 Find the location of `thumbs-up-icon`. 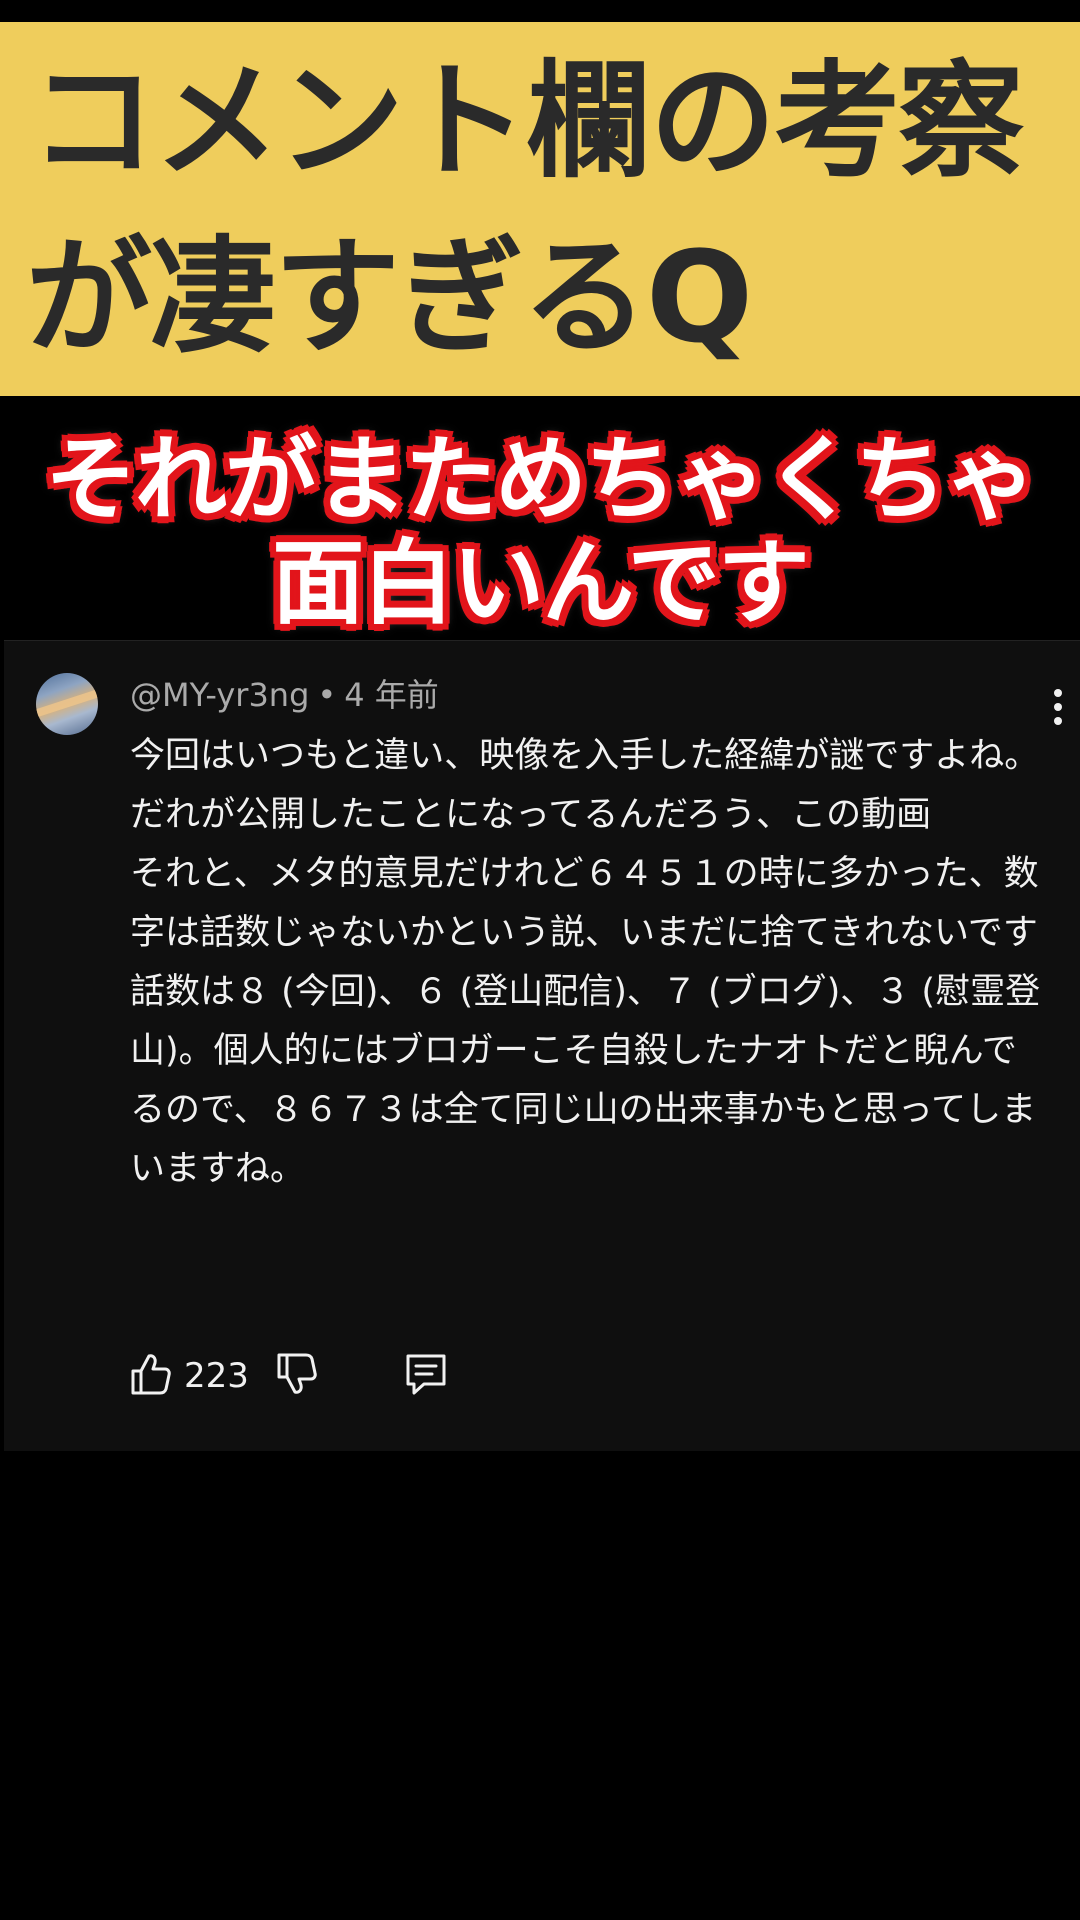

thumbs-up-icon is located at coordinates (151, 1376).